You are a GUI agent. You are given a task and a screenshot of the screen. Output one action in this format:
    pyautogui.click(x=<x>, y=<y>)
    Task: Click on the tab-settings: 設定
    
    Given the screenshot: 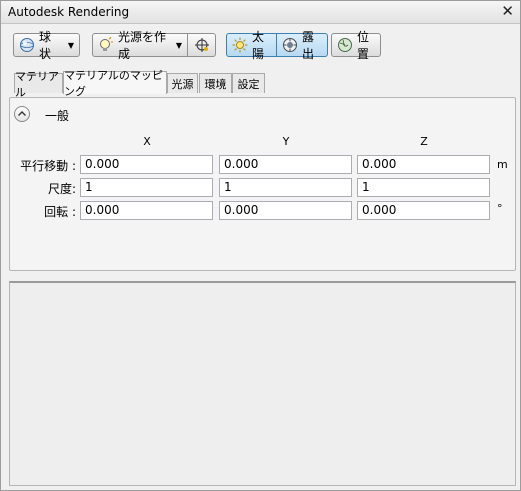 What is the action you would take?
    pyautogui.click(x=248, y=83)
    